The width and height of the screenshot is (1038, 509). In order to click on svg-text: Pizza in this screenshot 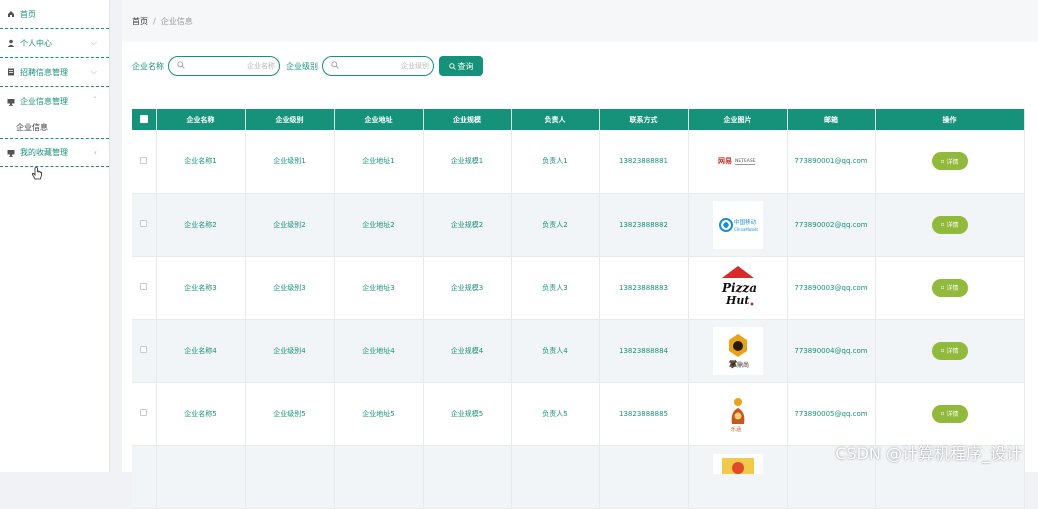, I will do `click(739, 288)`.